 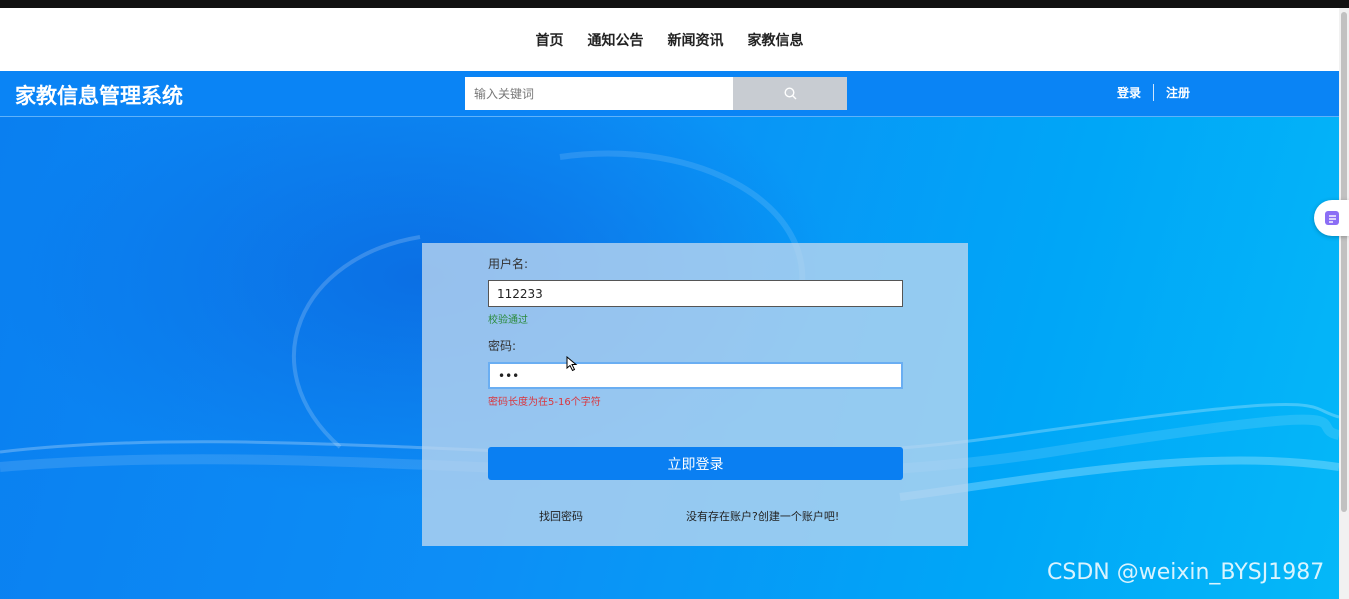 I want to click on password-hint: 密码长度为在5-16个字符, so click(x=544, y=402).